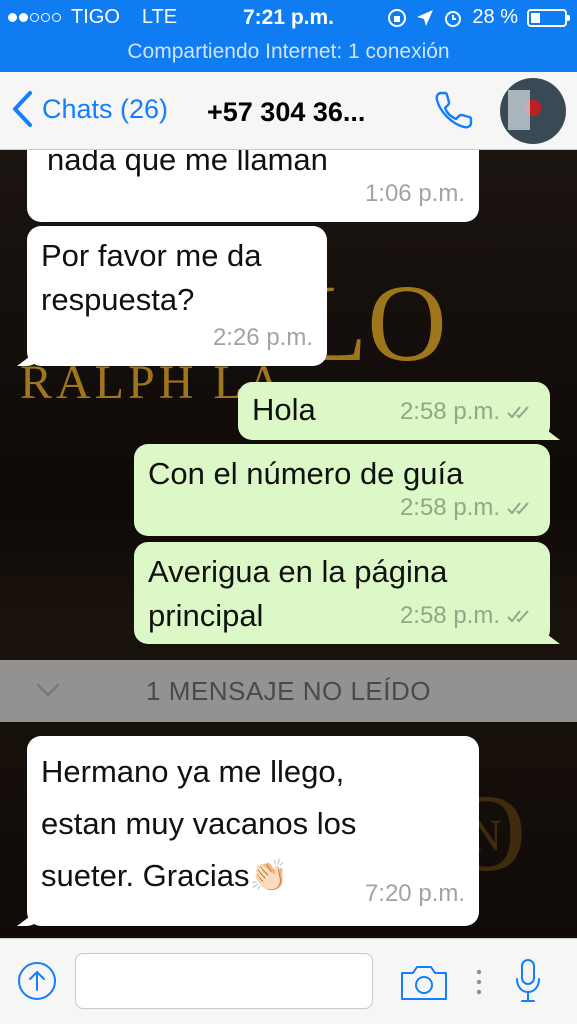 Image resolution: width=577 pixels, height=1024 pixels. Describe the element at coordinates (414, 193) in the screenshot. I see `message-time: 1:06 p.m.` at that location.